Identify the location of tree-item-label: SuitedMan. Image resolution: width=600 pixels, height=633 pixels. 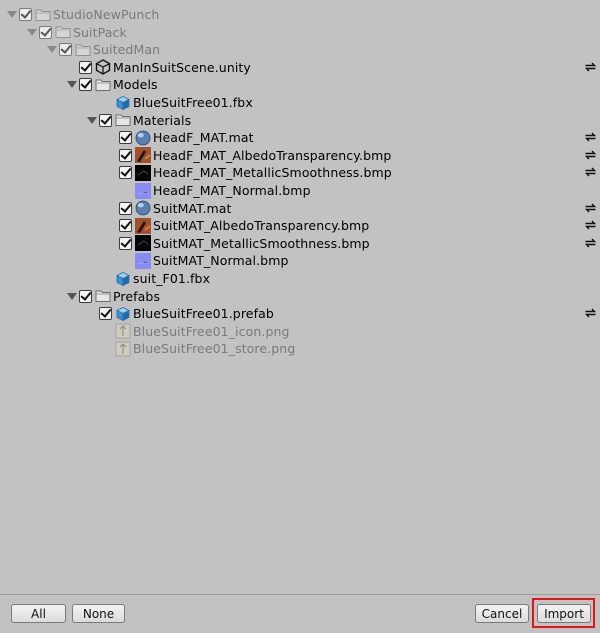
(127, 50).